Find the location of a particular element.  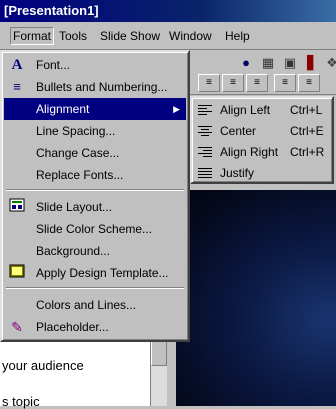

align-left-icon is located at coordinates (206, 110).